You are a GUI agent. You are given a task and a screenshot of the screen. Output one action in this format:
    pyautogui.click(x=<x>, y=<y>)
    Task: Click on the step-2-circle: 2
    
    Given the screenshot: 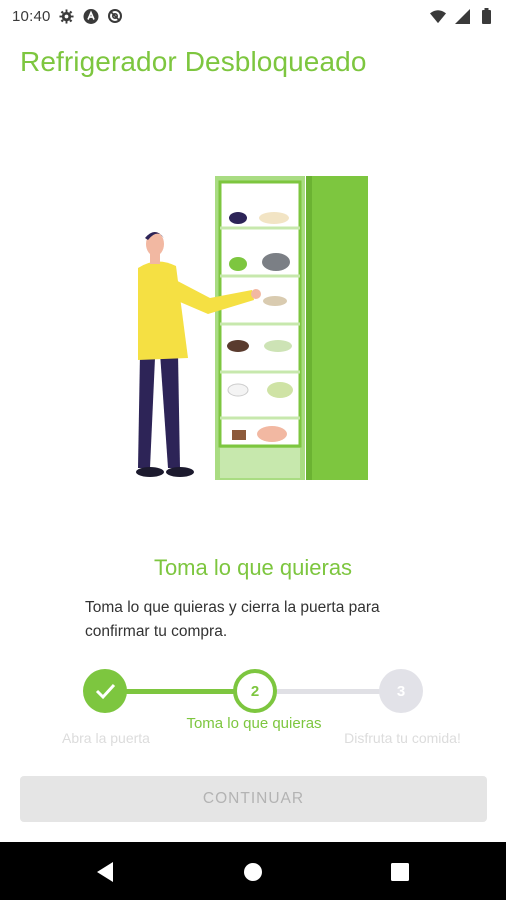 What is the action you would take?
    pyautogui.click(x=255, y=691)
    